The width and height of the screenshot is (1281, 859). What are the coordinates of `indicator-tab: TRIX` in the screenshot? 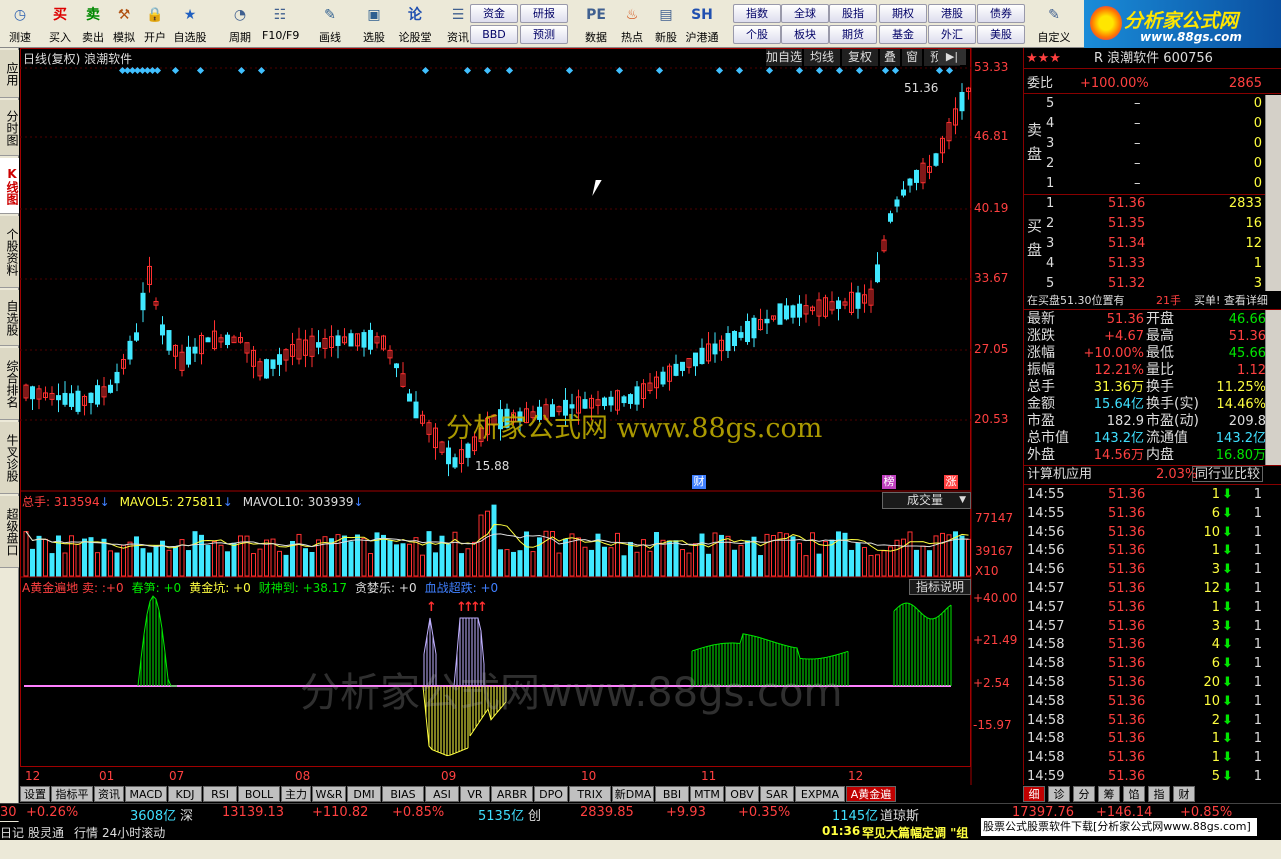 It's located at (590, 794).